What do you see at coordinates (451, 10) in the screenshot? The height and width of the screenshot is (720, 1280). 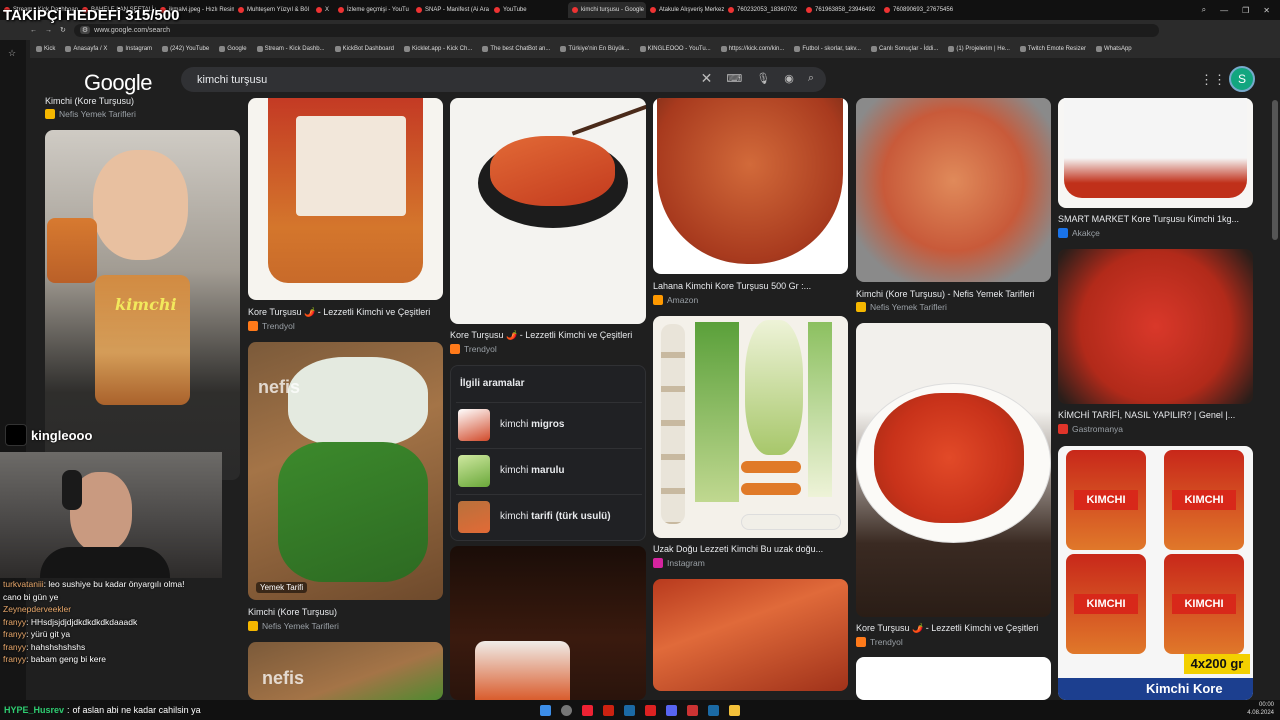 I see `tab: SNAP - Manifest (Ai Ara` at bounding box center [451, 10].